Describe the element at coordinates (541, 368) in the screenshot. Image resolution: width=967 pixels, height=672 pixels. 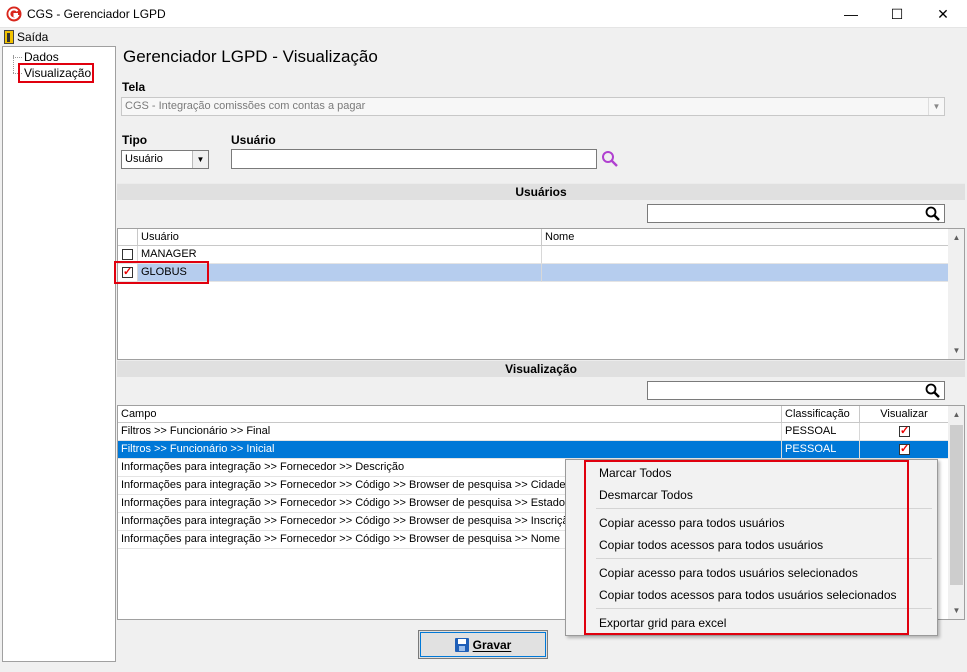
I see `visualizacao-section-header: Visualização` at that location.